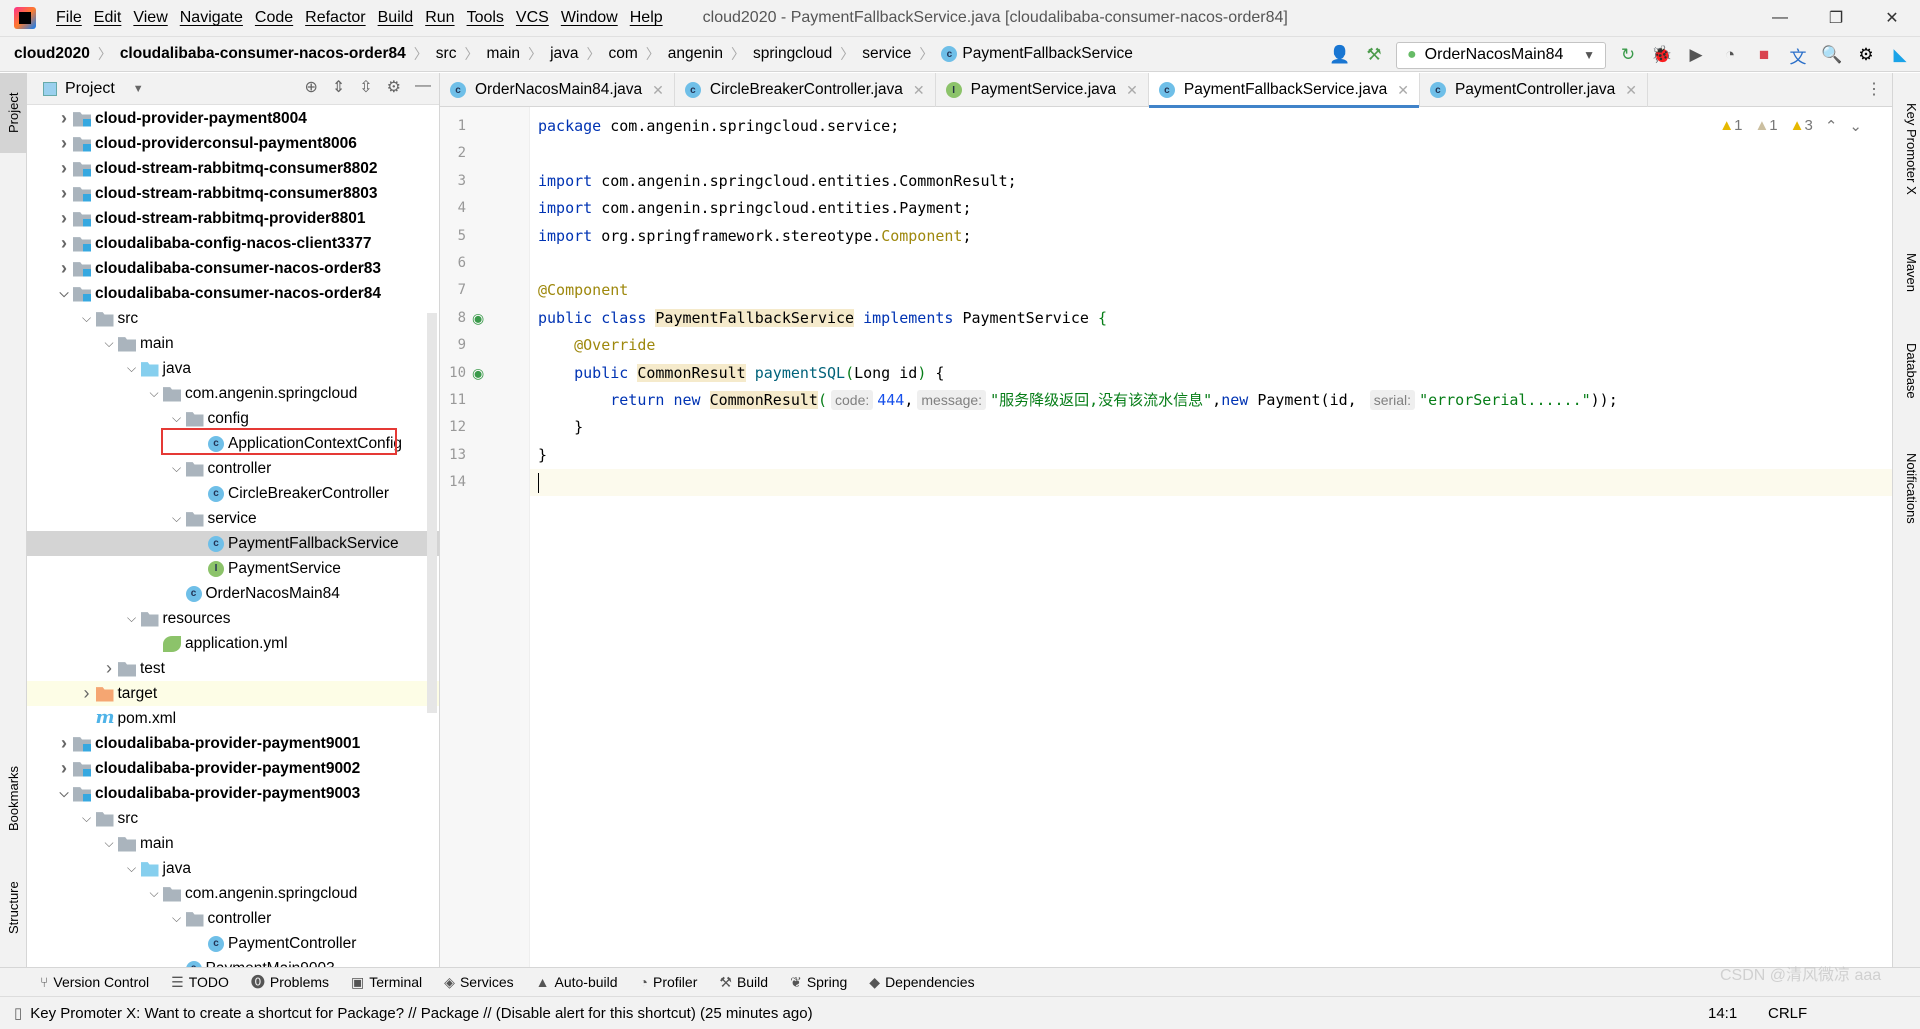 The width and height of the screenshot is (1920, 1029). I want to click on menu-file: File, so click(69, 18).